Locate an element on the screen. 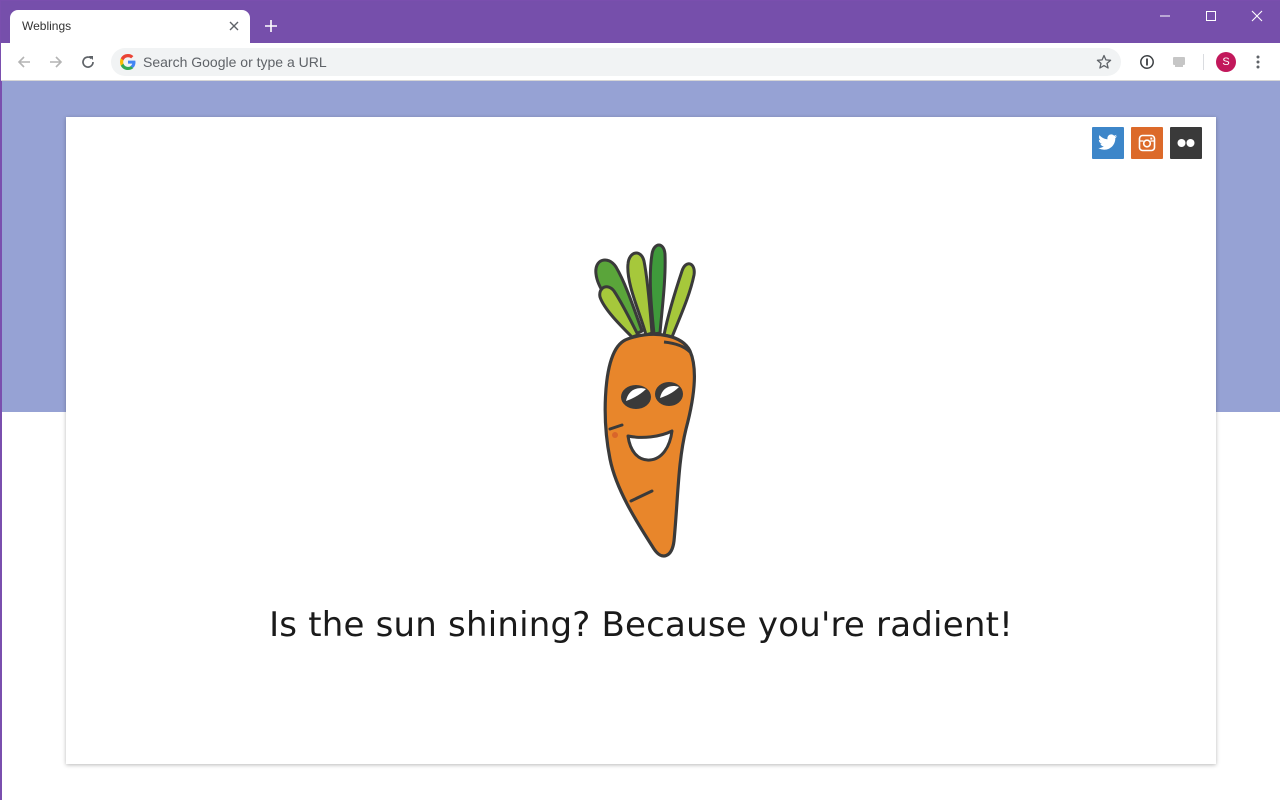  maximize-icon is located at coordinates (1211, 16).